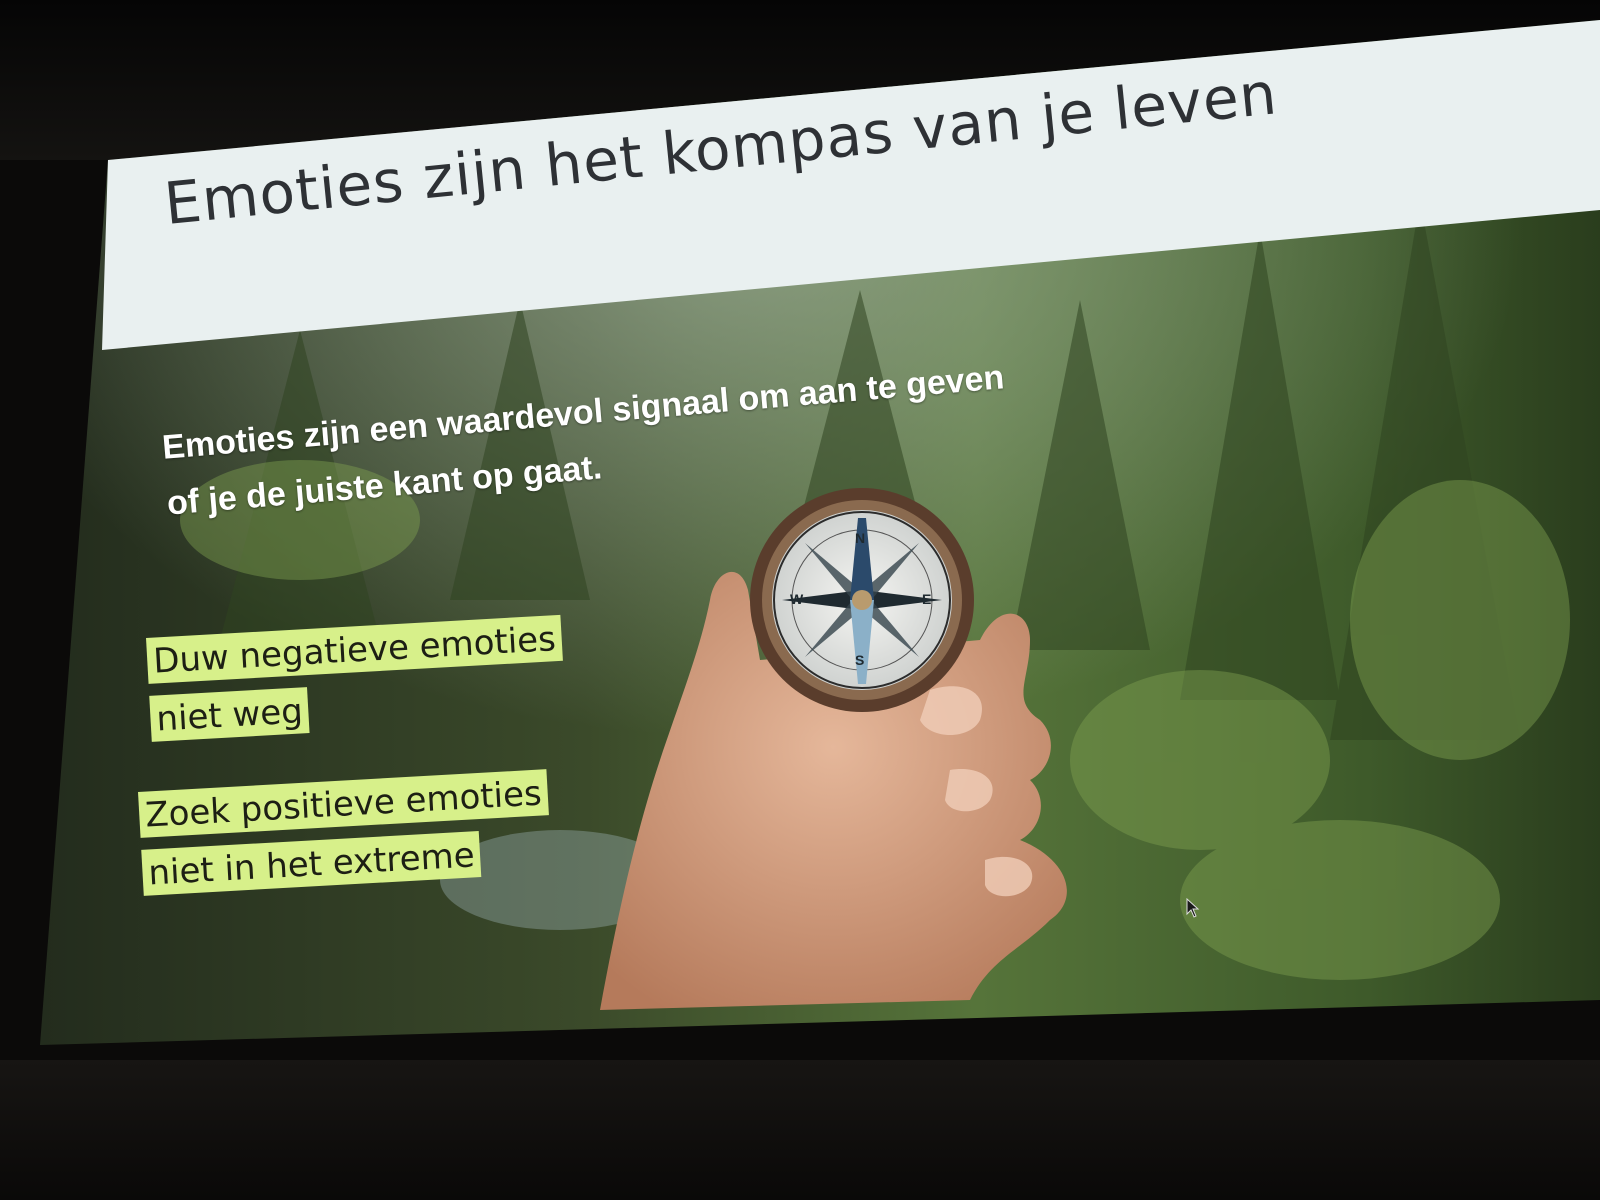 The image size is (1600, 1200). Describe the element at coordinates (860, 538) in the screenshot. I see `compass-letter-n: N` at that location.